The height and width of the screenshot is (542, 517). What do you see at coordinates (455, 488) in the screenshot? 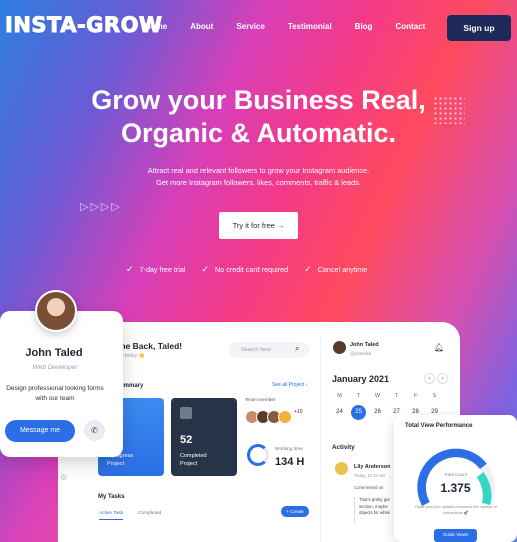
I see `performance-value: 1.375` at bounding box center [455, 488].